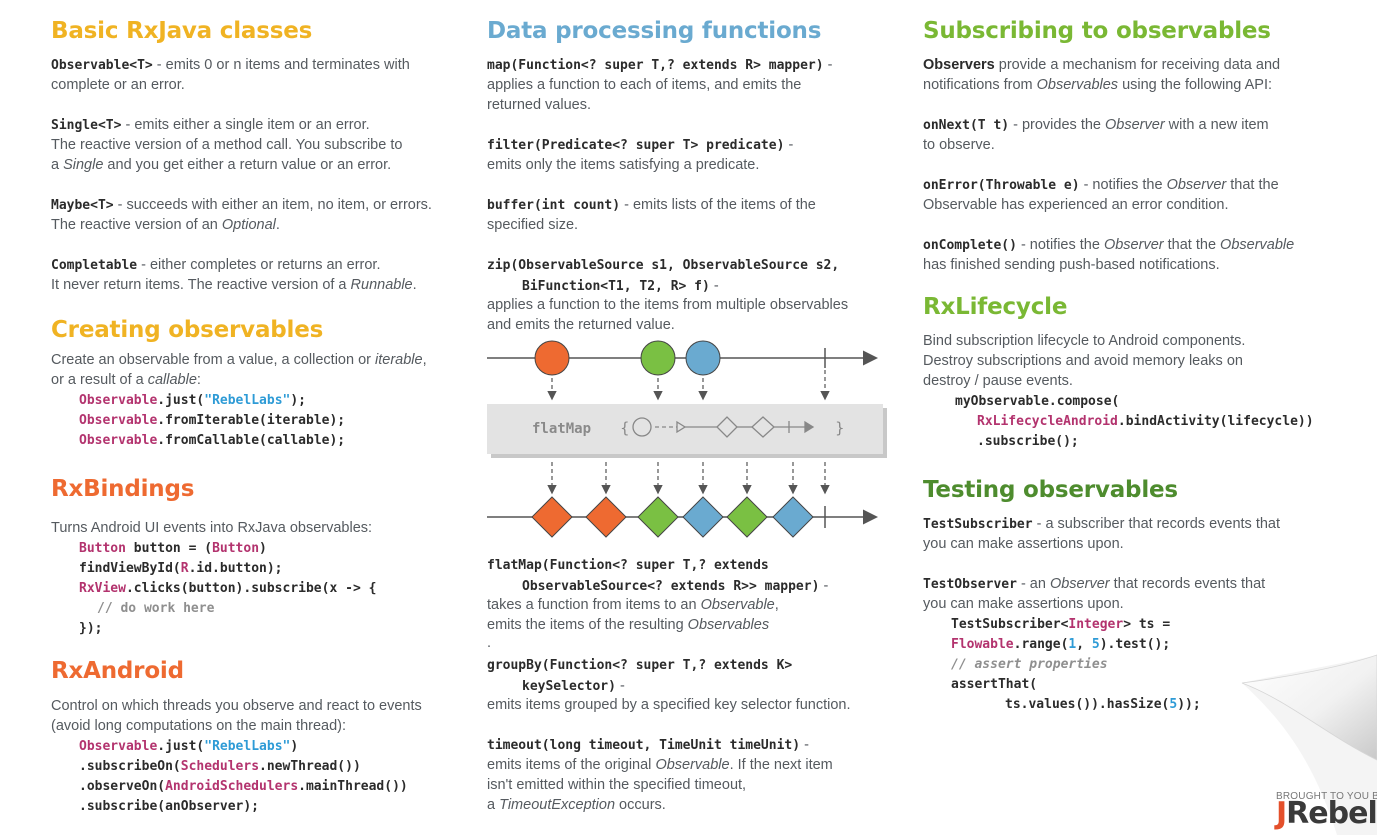 The width and height of the screenshot is (1377, 835). Describe the element at coordinates (576, 805) in the screenshot. I see `timeout-desc-3: a TimeoutException occurs.` at that location.